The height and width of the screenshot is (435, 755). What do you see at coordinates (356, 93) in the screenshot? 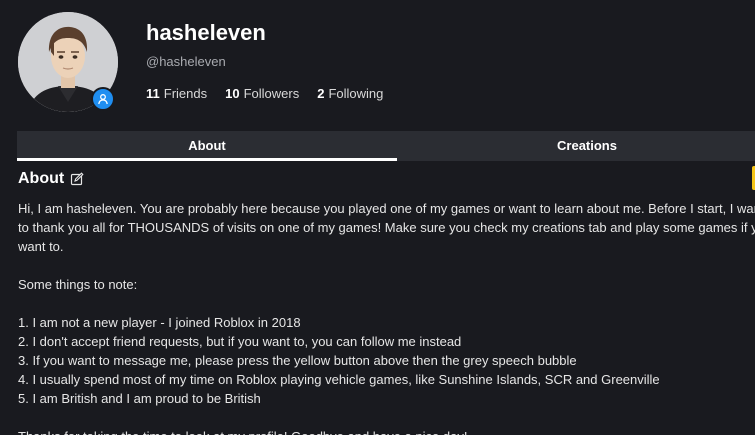
I see `stat-following-label: Following` at bounding box center [356, 93].